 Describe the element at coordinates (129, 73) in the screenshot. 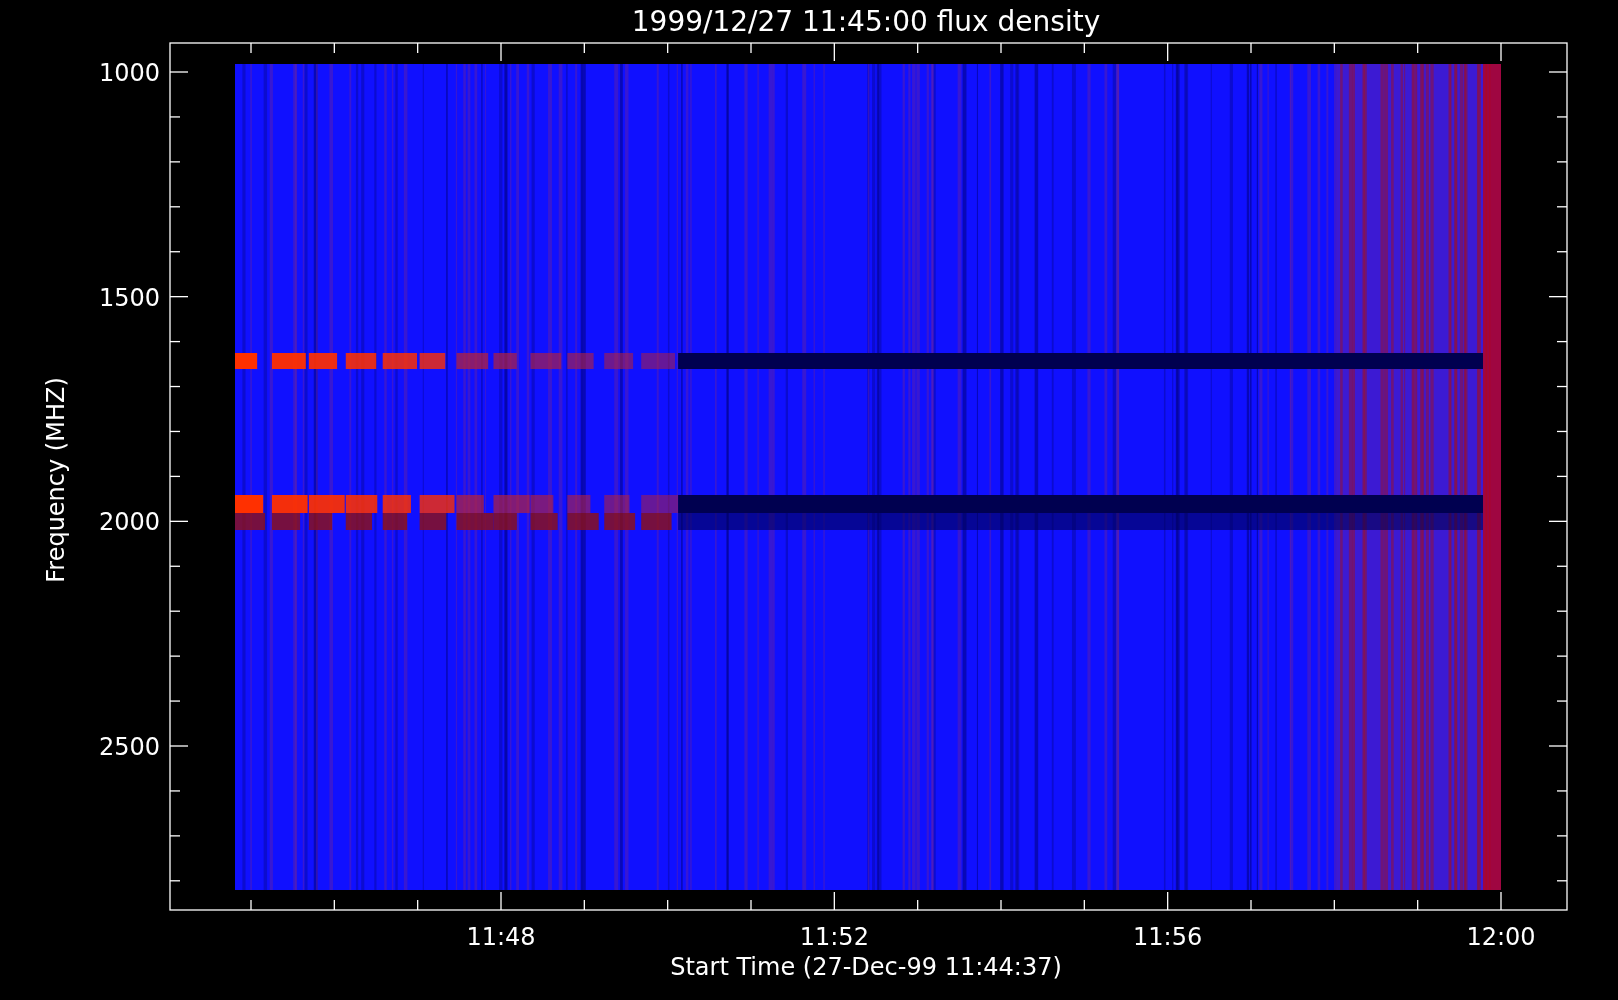

I see `tick-label: 1000` at that location.